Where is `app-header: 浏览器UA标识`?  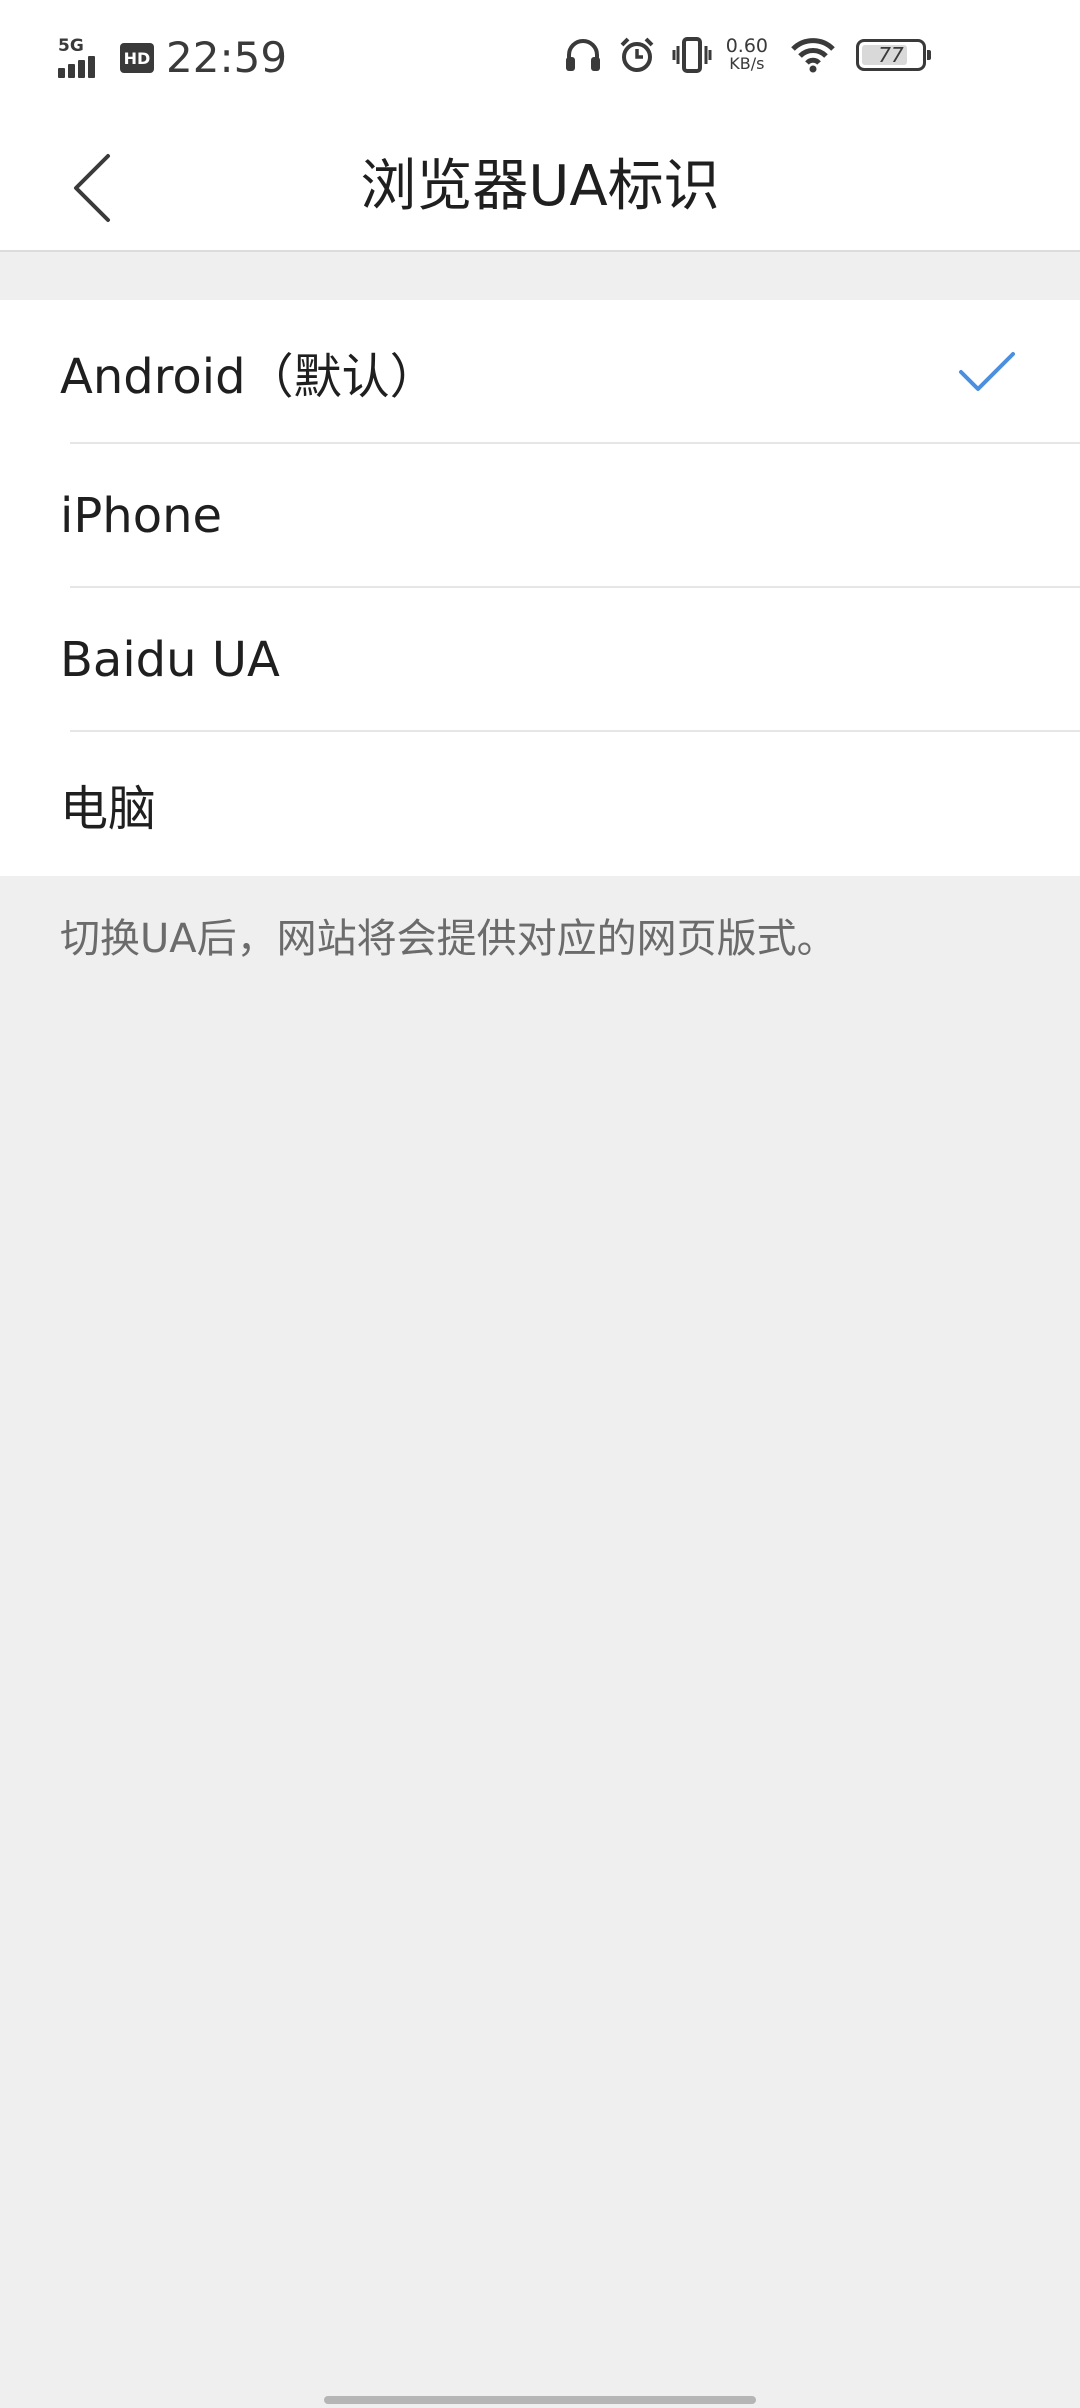 app-header: 浏览器UA标识 is located at coordinates (540, 188).